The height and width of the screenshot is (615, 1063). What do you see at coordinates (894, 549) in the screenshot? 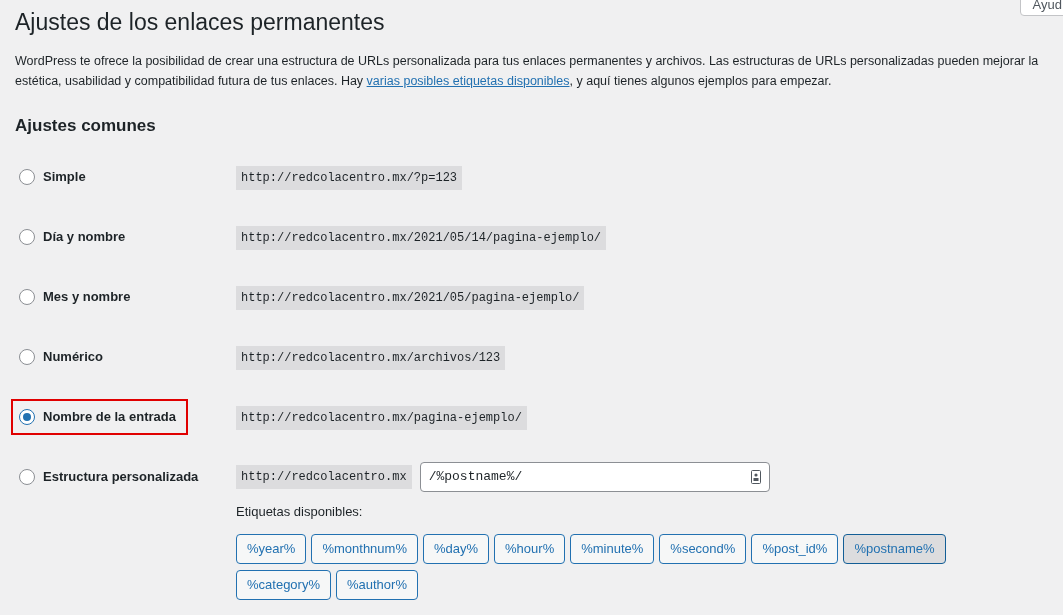
I see `tag-button: %postname%` at bounding box center [894, 549].